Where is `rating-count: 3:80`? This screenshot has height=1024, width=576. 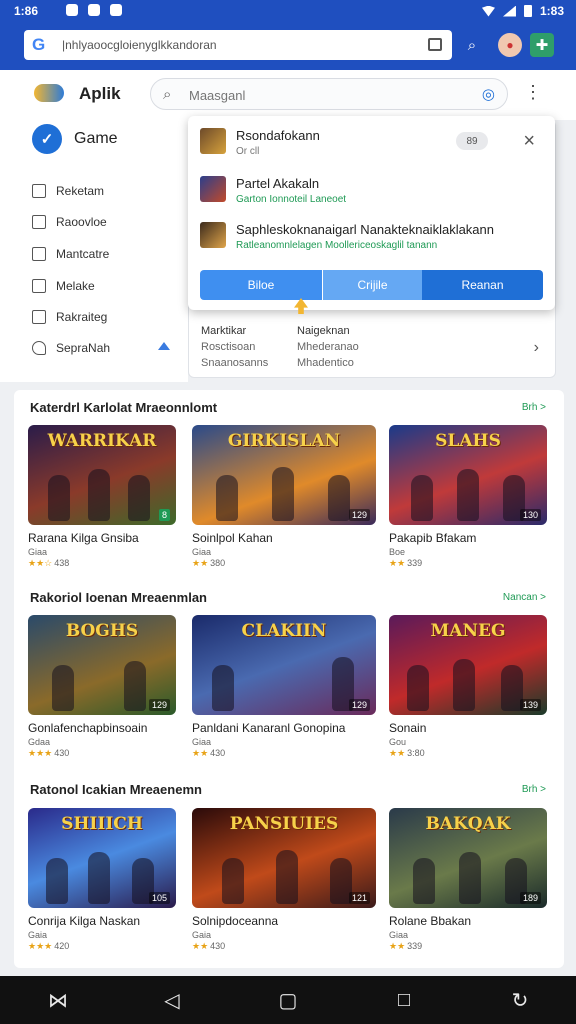
rating-count: 3:80 is located at coordinates (416, 753).